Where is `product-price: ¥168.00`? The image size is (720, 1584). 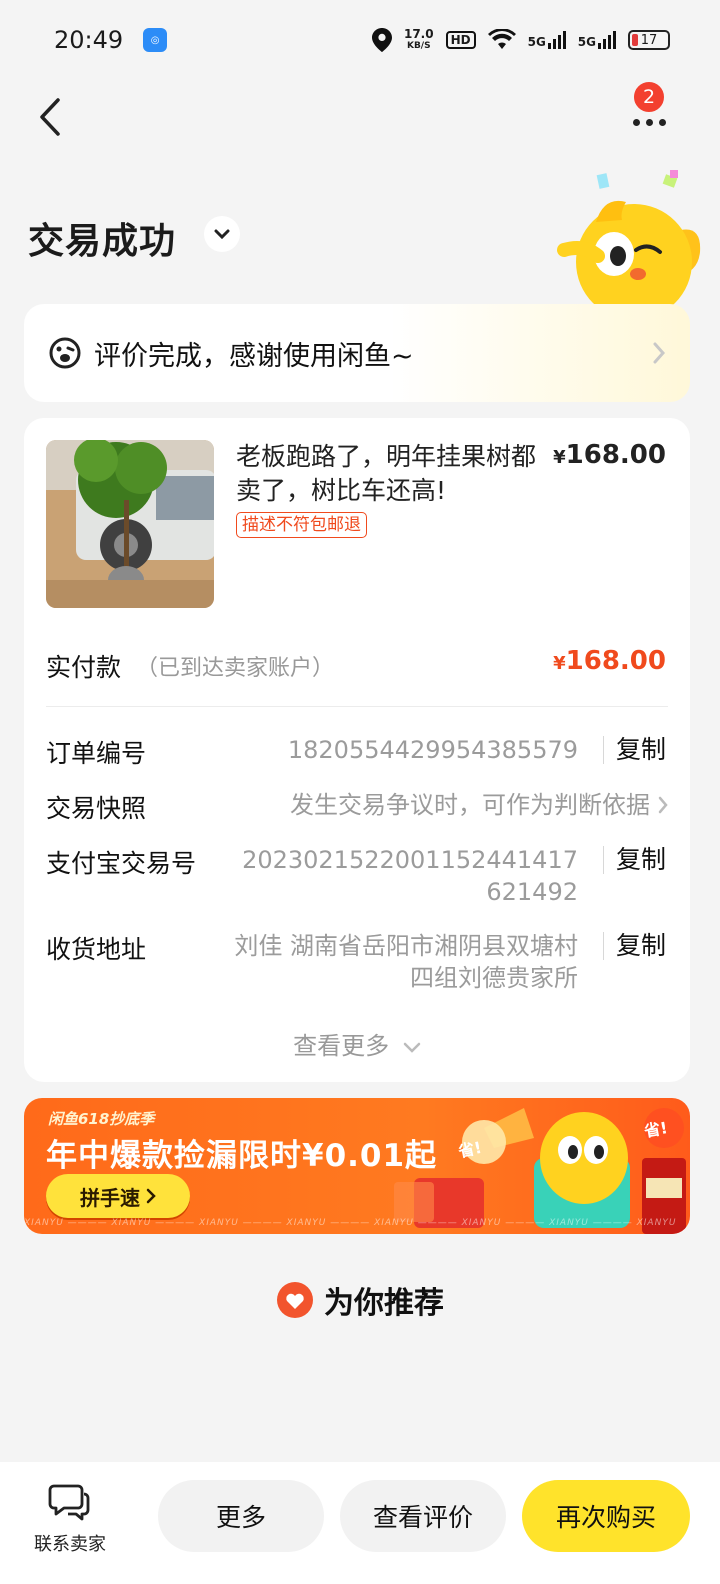
product-price: ¥168.00 is located at coordinates (609, 455).